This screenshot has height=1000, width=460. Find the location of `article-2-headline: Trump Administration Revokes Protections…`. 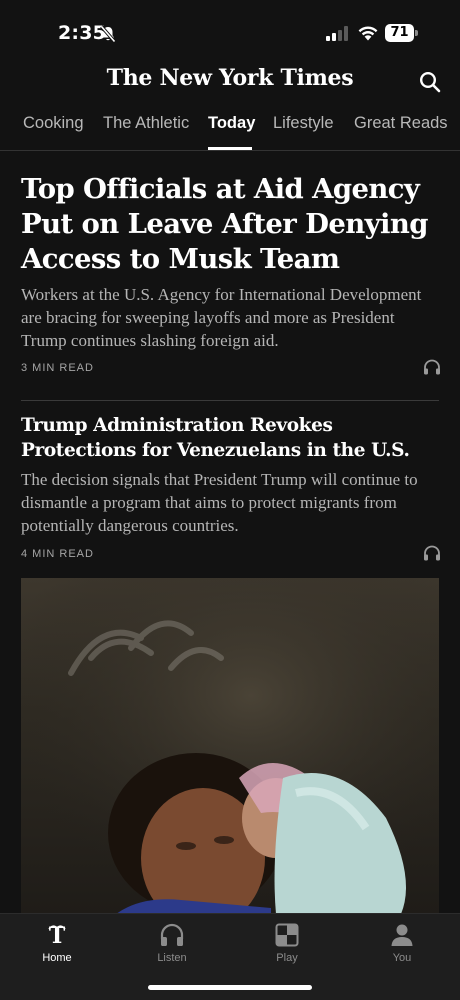

article-2-headline: Trump Administration Revokes Protections… is located at coordinates (231, 438).